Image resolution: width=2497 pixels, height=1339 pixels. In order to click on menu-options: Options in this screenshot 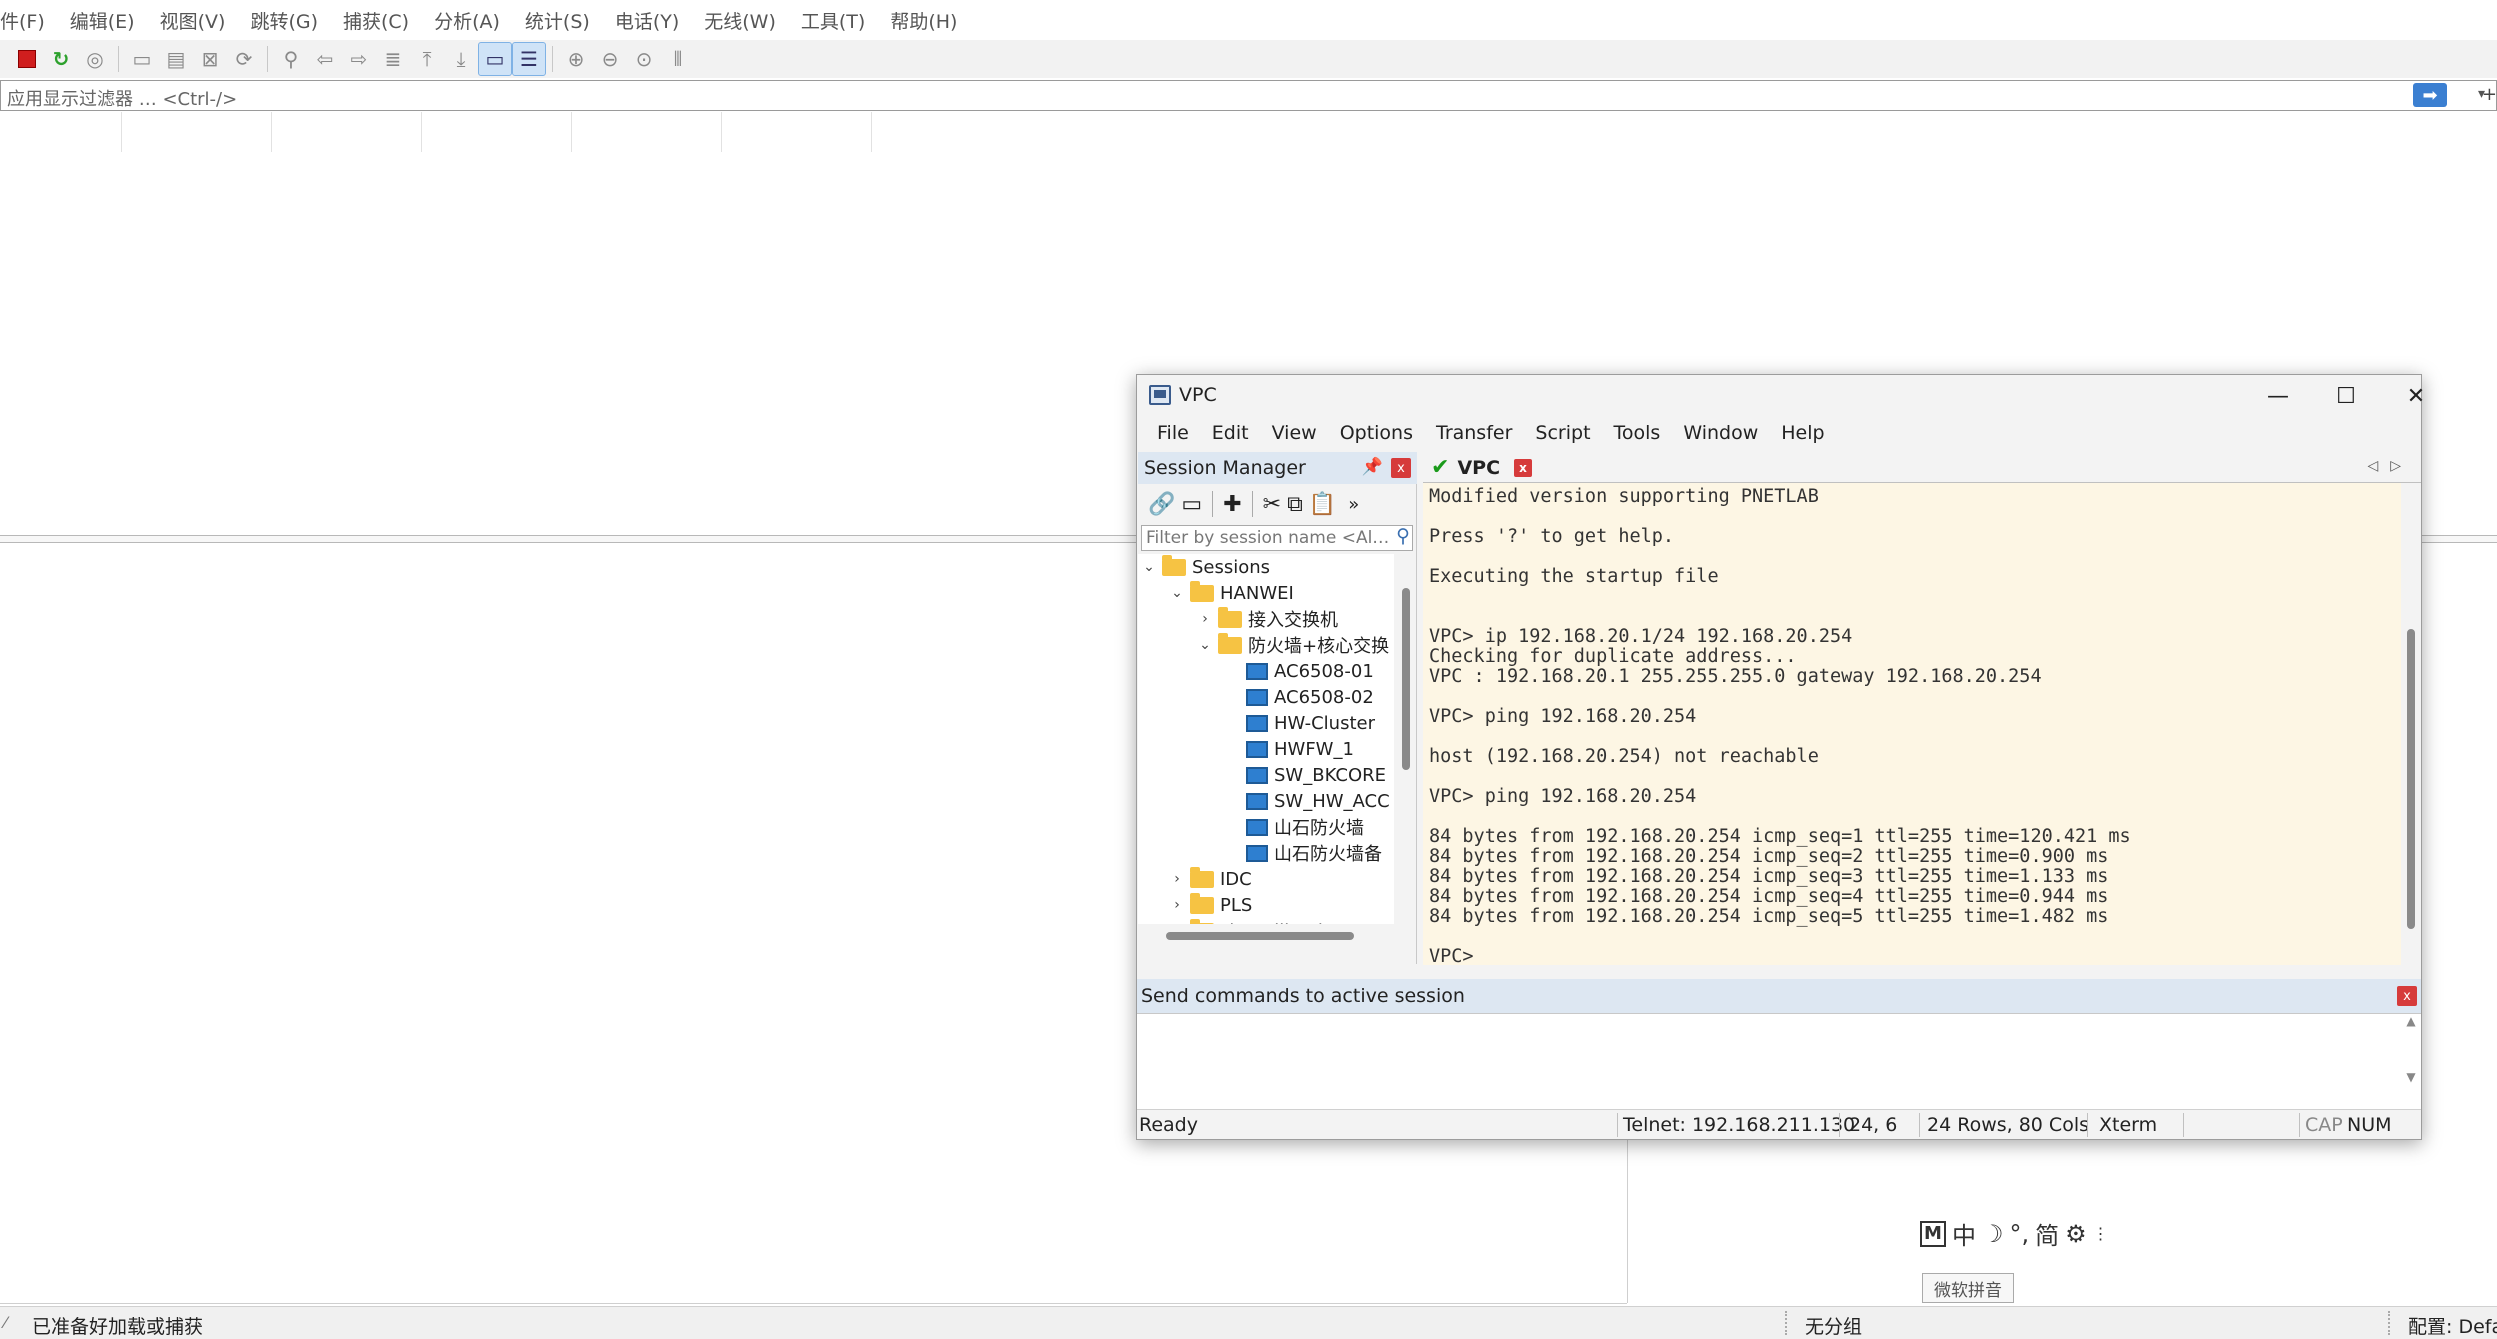, I will do `click(1376, 433)`.